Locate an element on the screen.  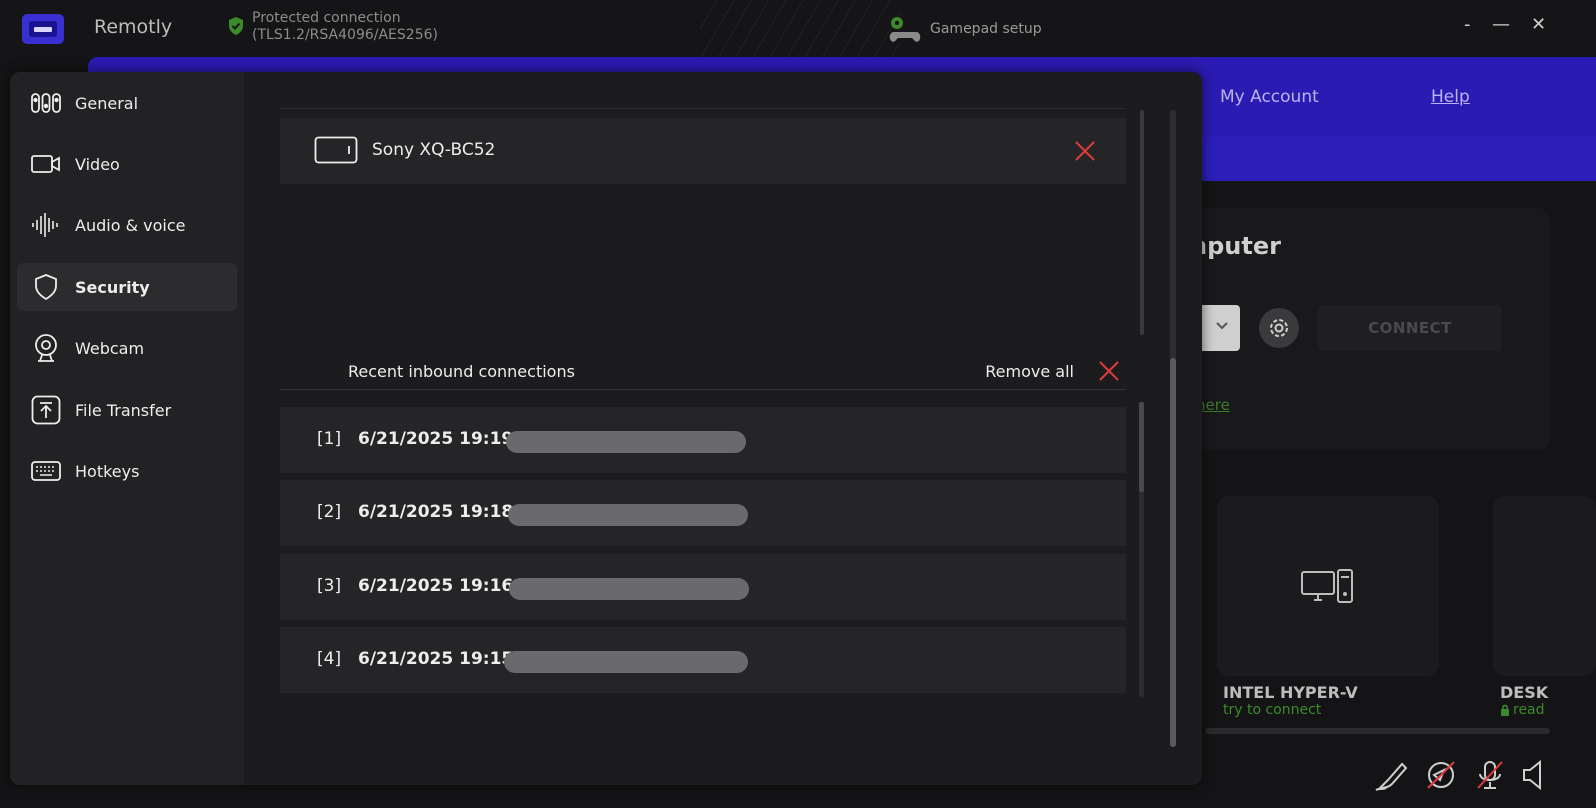
sidebar-item-general: General is located at coordinates (127, 103).